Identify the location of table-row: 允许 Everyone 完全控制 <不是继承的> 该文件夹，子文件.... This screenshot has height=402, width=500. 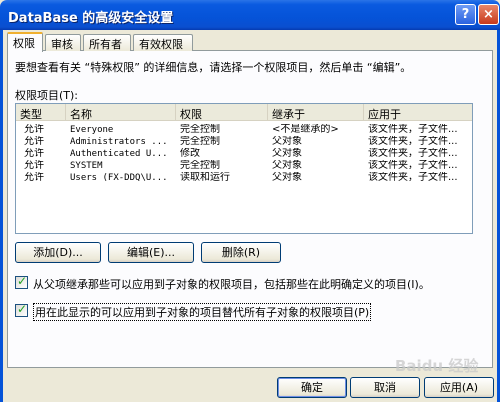
(244, 130).